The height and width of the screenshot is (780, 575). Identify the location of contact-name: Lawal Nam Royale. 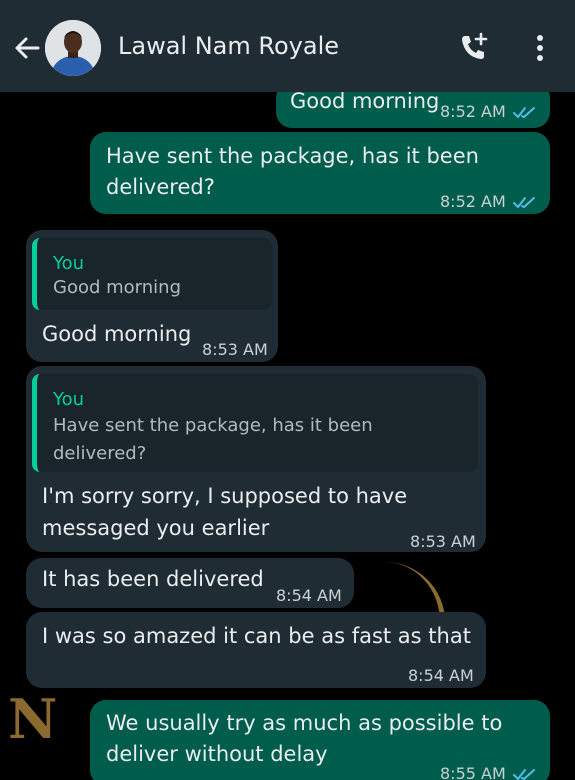
(228, 46).